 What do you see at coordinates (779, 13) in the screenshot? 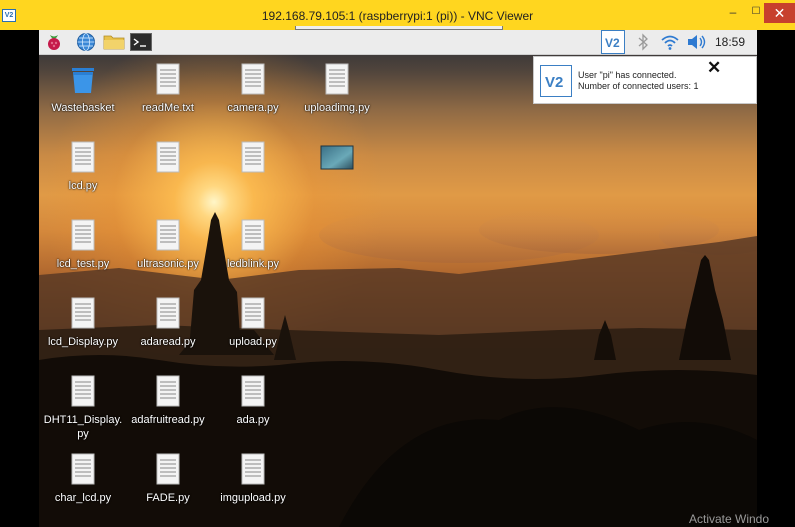
I see `close-button: ✕` at bounding box center [779, 13].